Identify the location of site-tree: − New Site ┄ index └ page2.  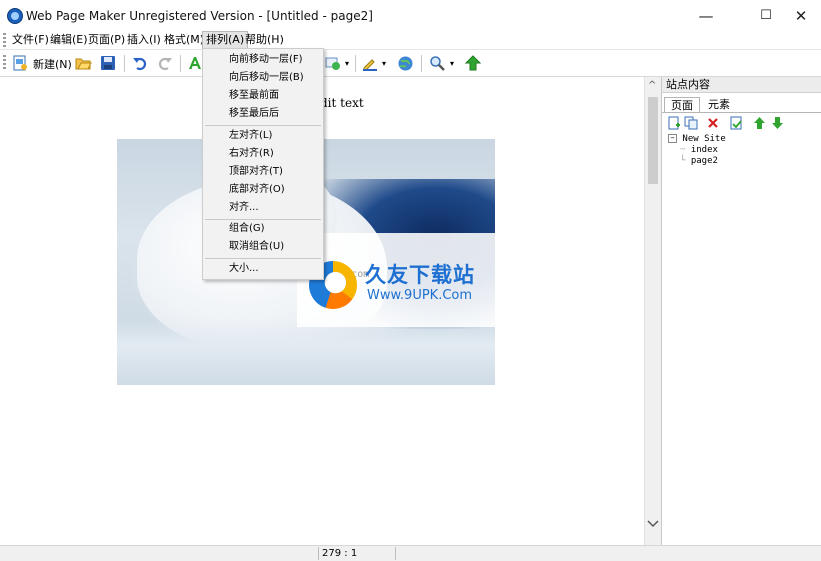
(697, 150).